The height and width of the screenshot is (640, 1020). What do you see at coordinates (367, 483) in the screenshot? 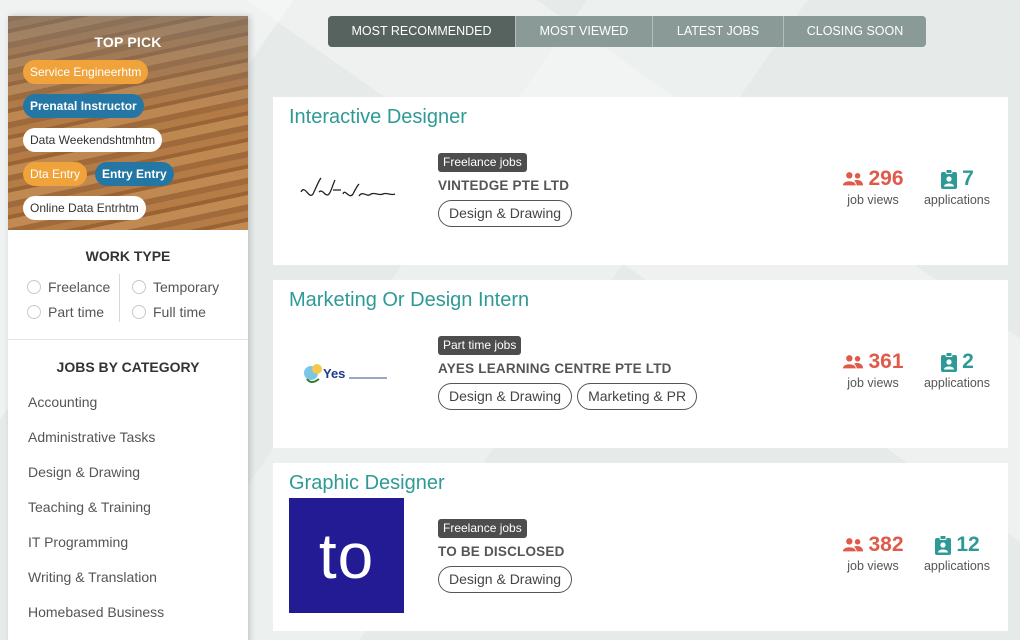
I see `job-title: Graphic Designer` at bounding box center [367, 483].